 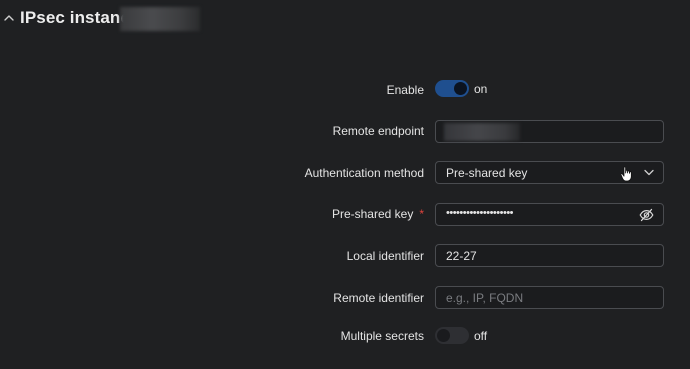 What do you see at coordinates (160, 19) in the screenshot?
I see `redacted-instance-name` at bounding box center [160, 19].